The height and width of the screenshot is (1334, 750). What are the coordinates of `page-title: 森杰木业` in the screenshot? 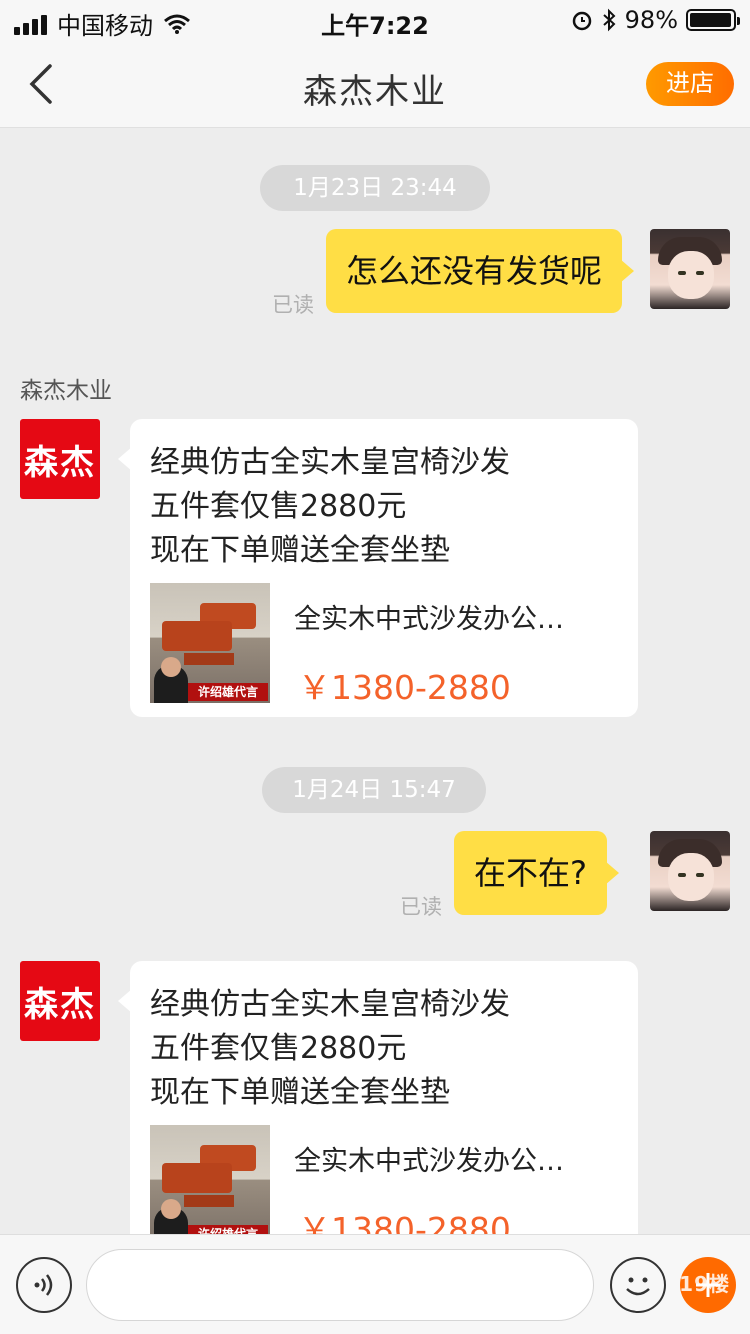 It's located at (375, 92).